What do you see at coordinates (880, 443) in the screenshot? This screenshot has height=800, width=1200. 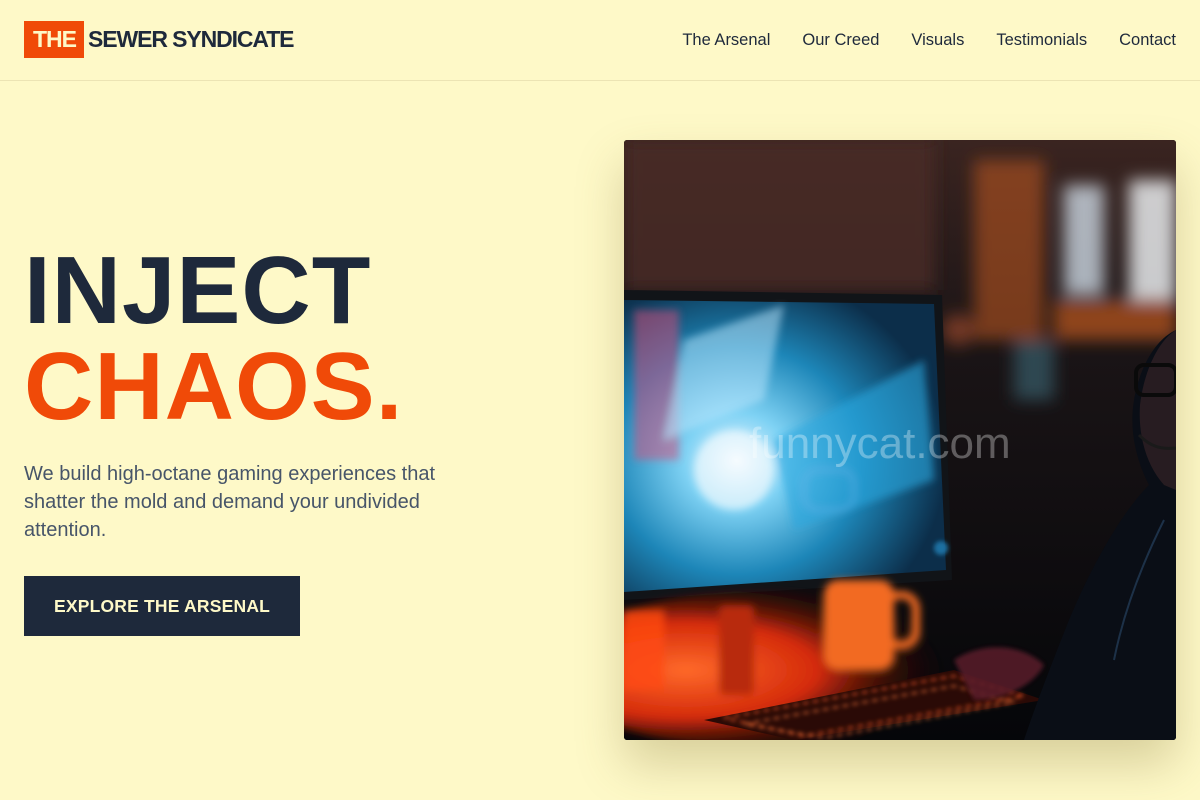 I see `watermark-text: funnycat.com` at bounding box center [880, 443].